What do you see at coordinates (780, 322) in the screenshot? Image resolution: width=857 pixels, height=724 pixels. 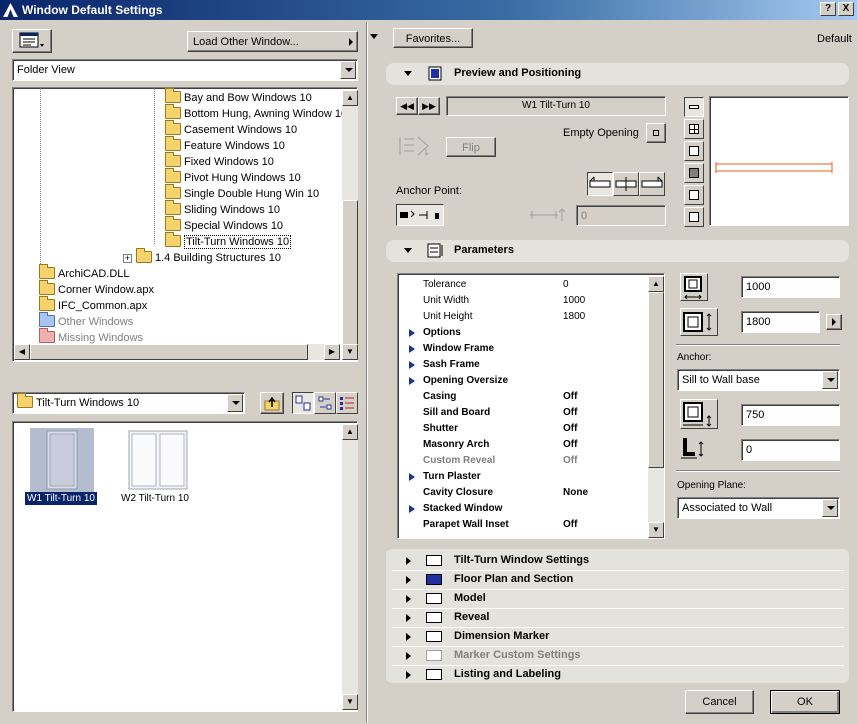 I see `height-field: 1800` at bounding box center [780, 322].